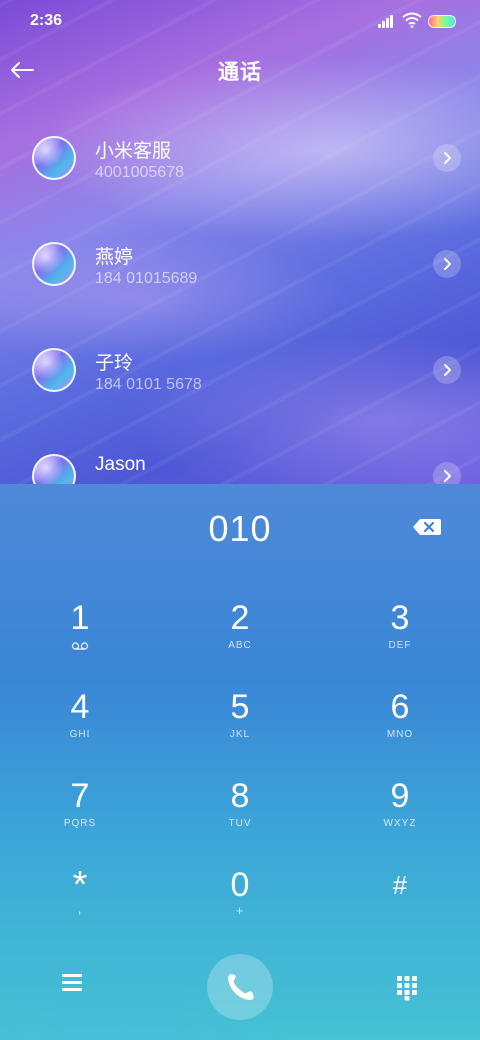  Describe the element at coordinates (400, 727) in the screenshot. I see `dial-key-6: 6 MNO` at that location.